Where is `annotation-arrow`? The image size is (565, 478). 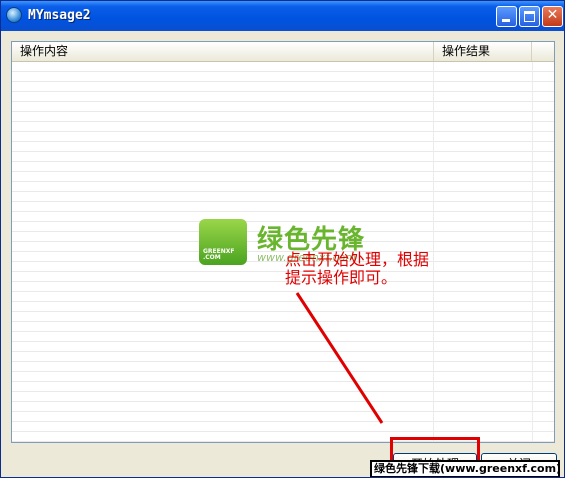 annotation-arrow is located at coordinates (339, 358).